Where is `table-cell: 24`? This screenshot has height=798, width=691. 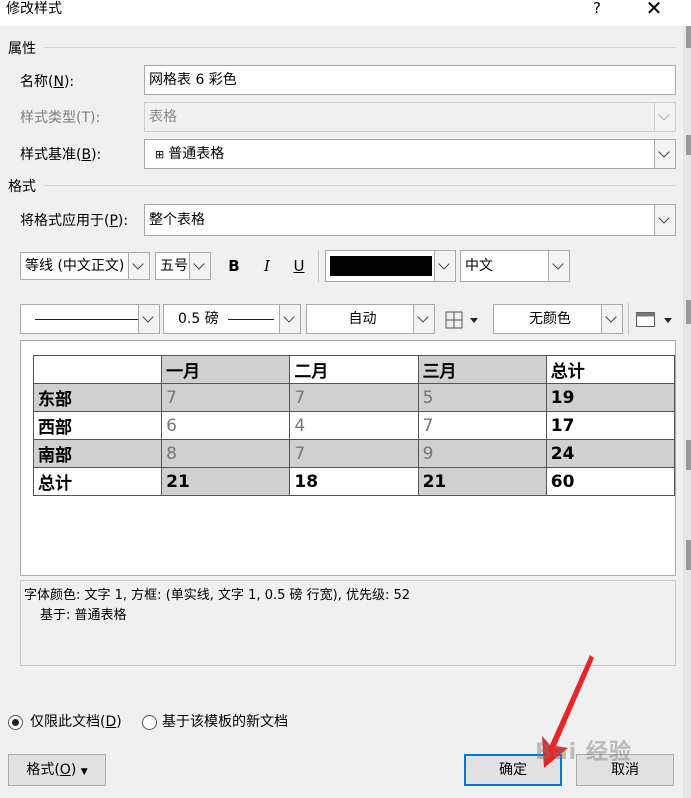 table-cell: 24 is located at coordinates (610, 453).